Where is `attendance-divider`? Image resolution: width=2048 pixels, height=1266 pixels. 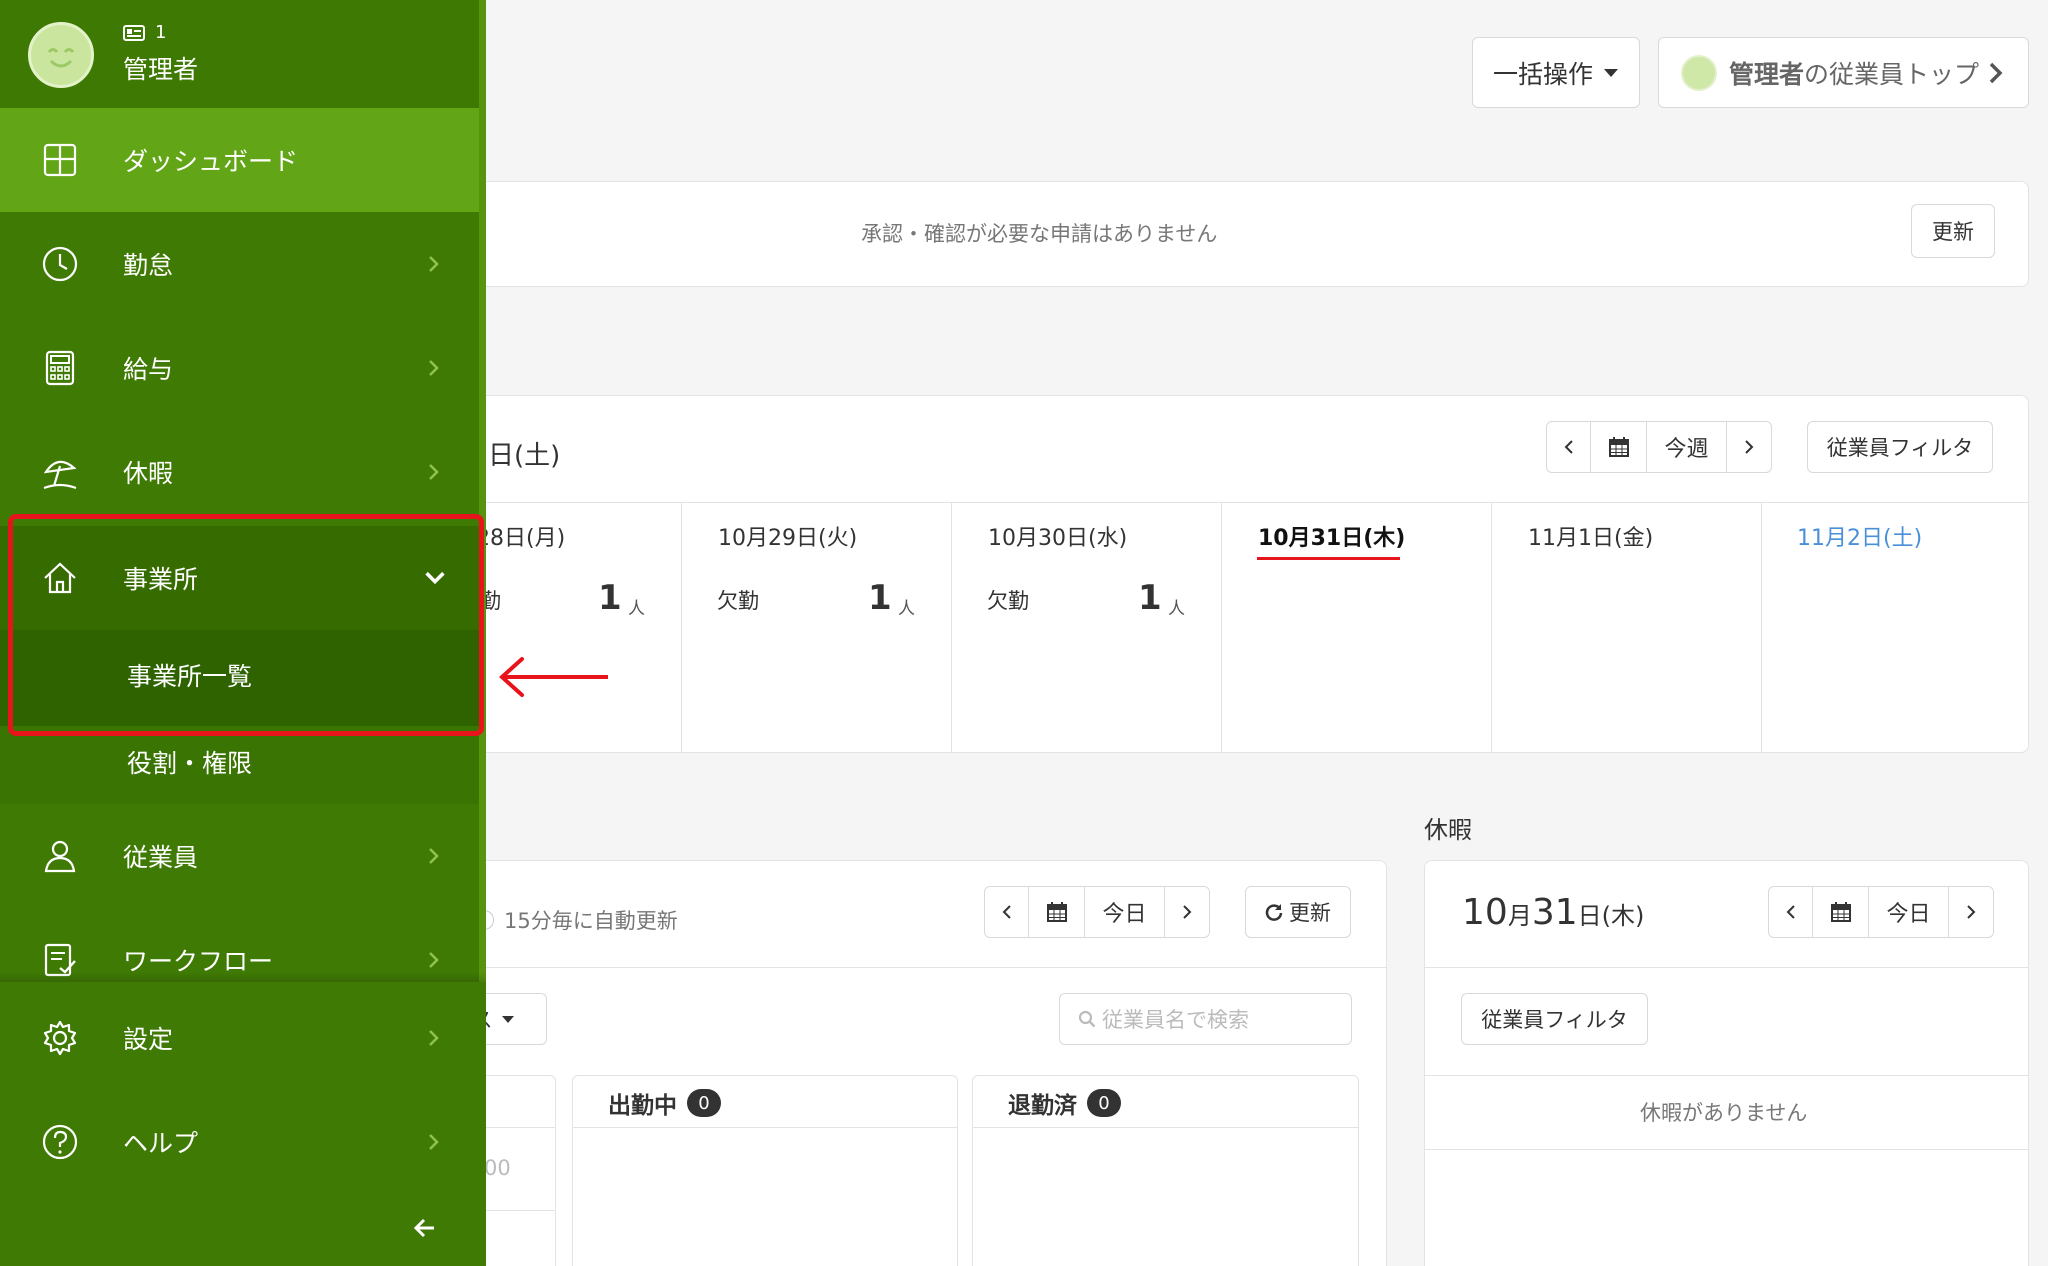 attendance-divider is located at coordinates (913, 967).